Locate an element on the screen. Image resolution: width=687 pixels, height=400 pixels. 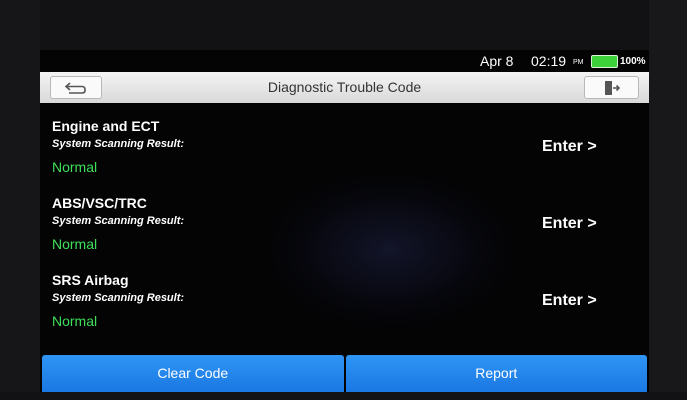
status-ampm: PM is located at coordinates (578, 62).